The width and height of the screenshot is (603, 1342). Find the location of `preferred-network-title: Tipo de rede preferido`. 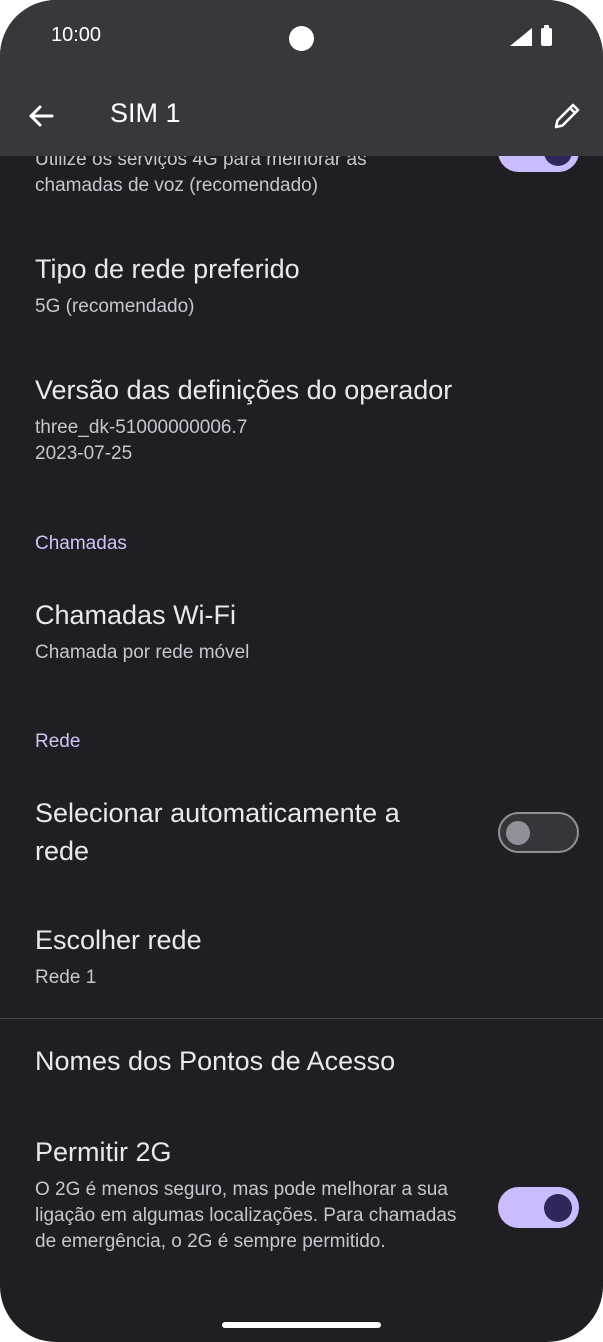

preferred-network-title: Tipo de rede preferido is located at coordinates (167, 269).